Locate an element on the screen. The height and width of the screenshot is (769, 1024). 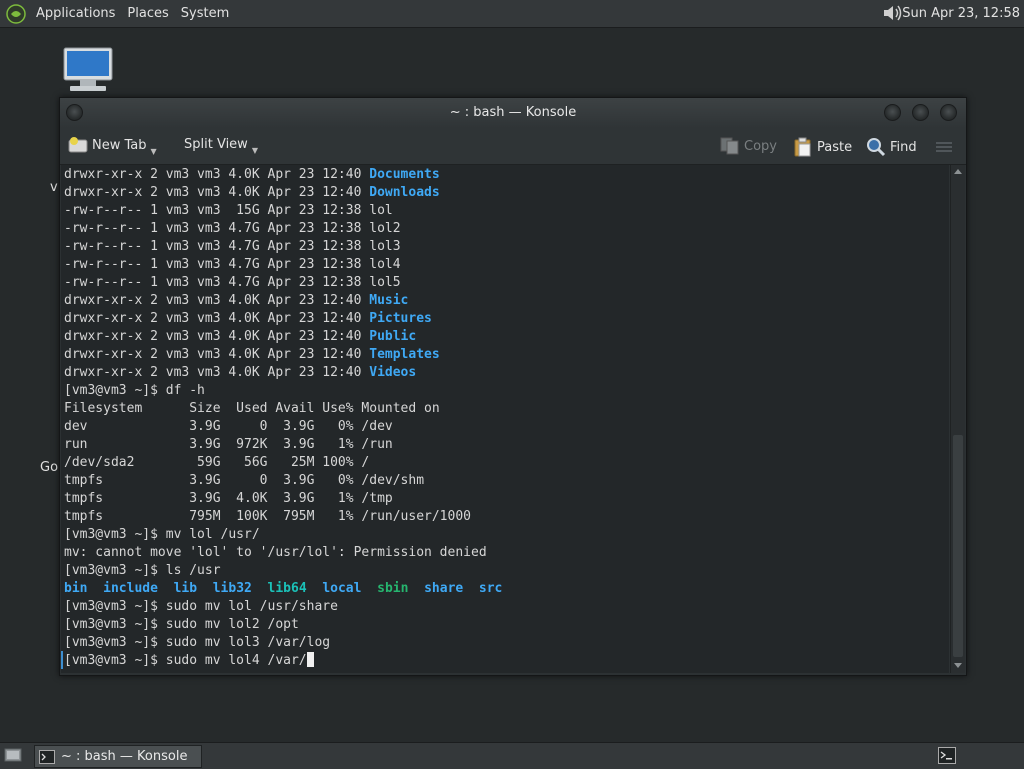
find-button: Find is located at coordinates (891, 147).